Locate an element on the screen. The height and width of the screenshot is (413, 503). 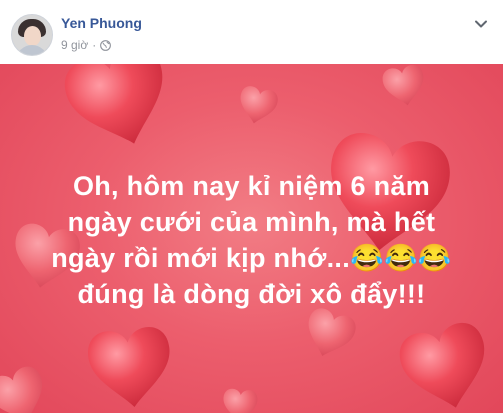
post-timestamp: 9 giờ is located at coordinates (74, 45).